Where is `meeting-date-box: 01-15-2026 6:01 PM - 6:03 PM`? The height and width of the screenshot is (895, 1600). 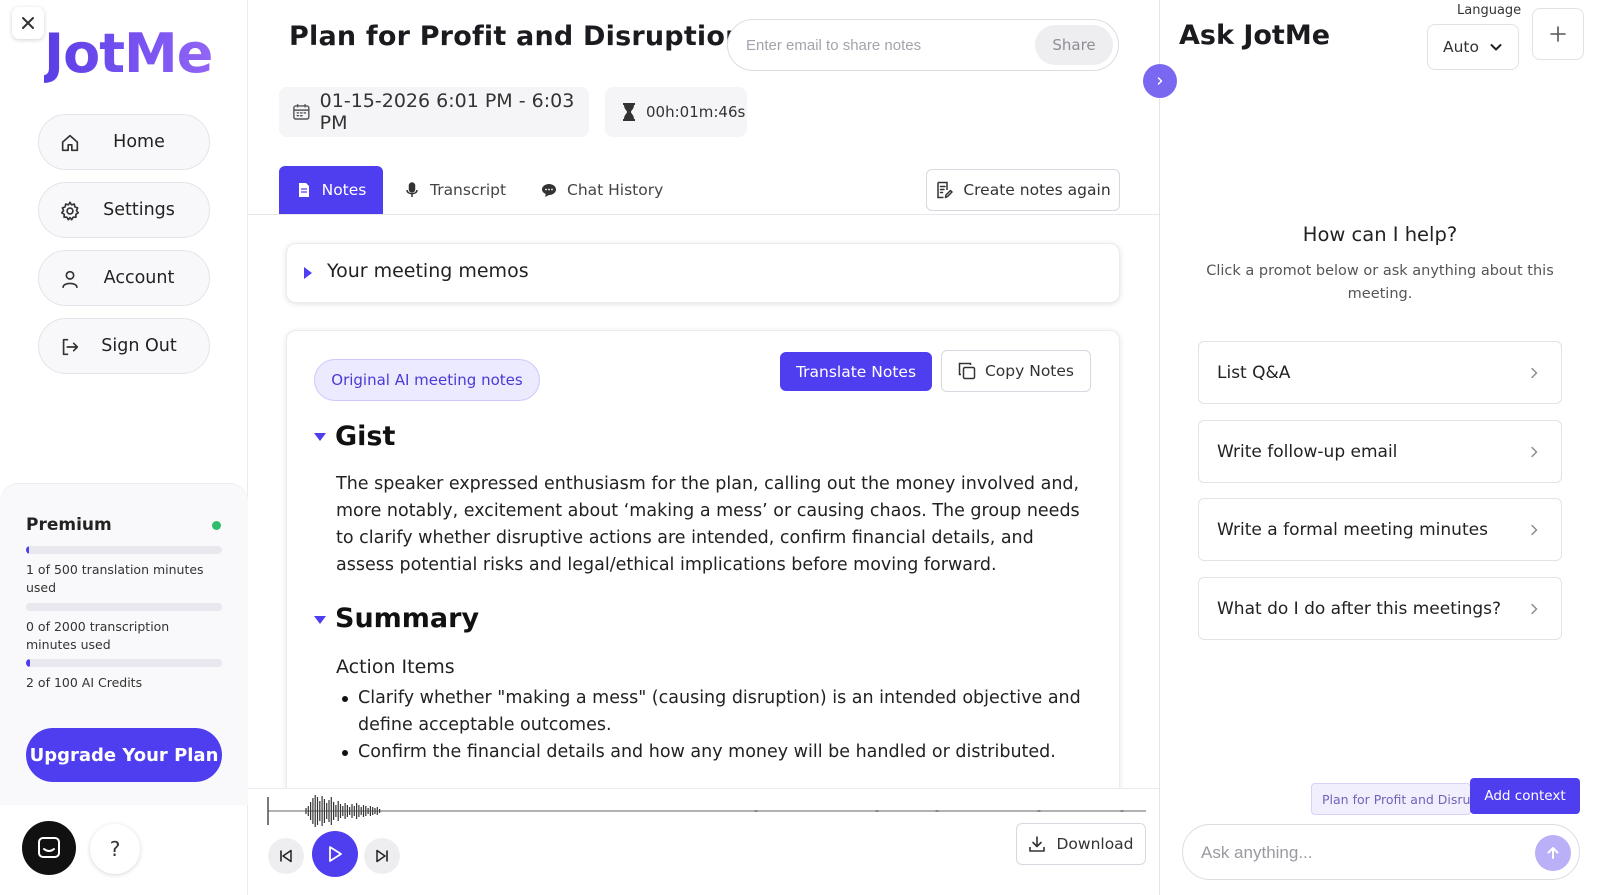 meeting-date-box: 01-15-2026 6:01 PM - 6:03 PM is located at coordinates (434, 112).